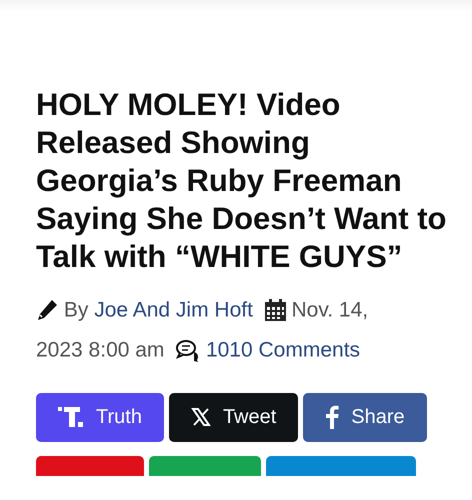 Image resolution: width=472 pixels, height=500 pixels. What do you see at coordinates (332, 417) in the screenshot?
I see `facebook-logo-icon` at bounding box center [332, 417].